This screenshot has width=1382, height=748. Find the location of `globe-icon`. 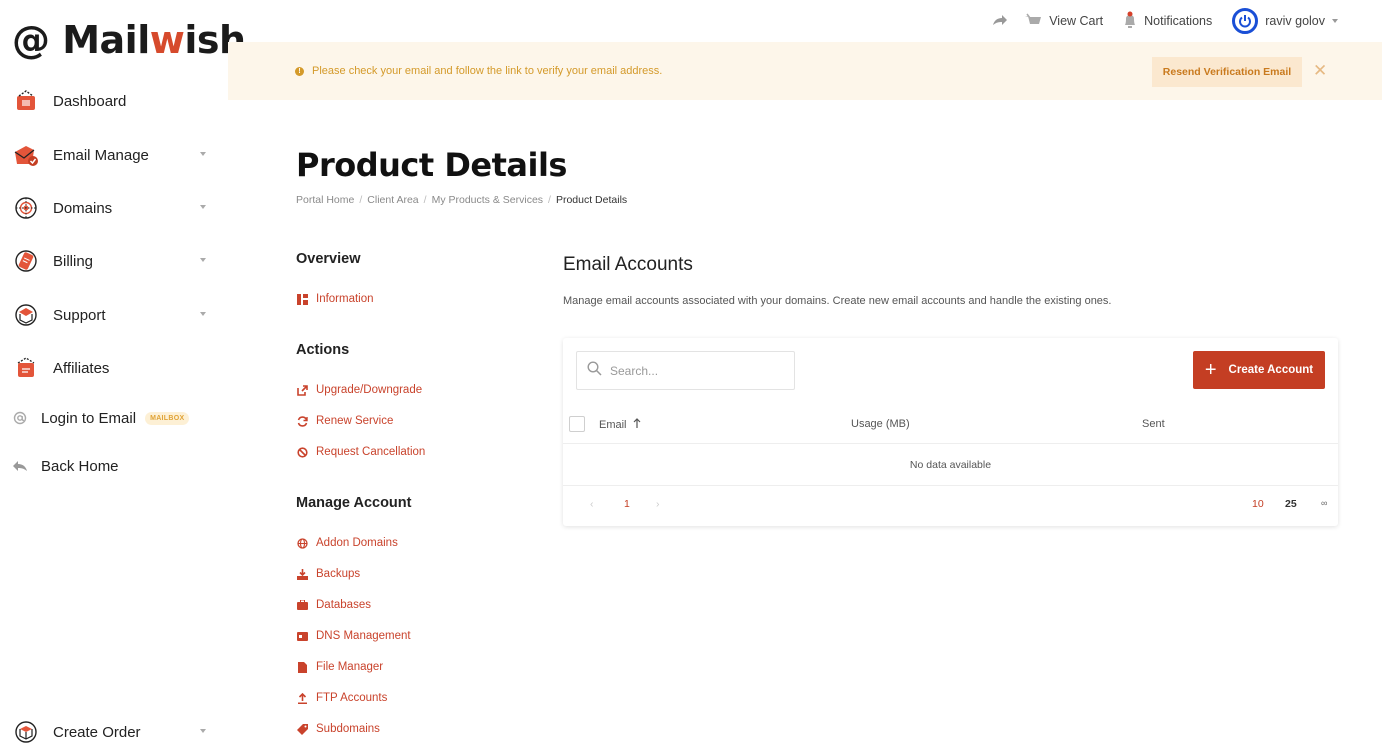

globe-icon is located at coordinates (302, 543).